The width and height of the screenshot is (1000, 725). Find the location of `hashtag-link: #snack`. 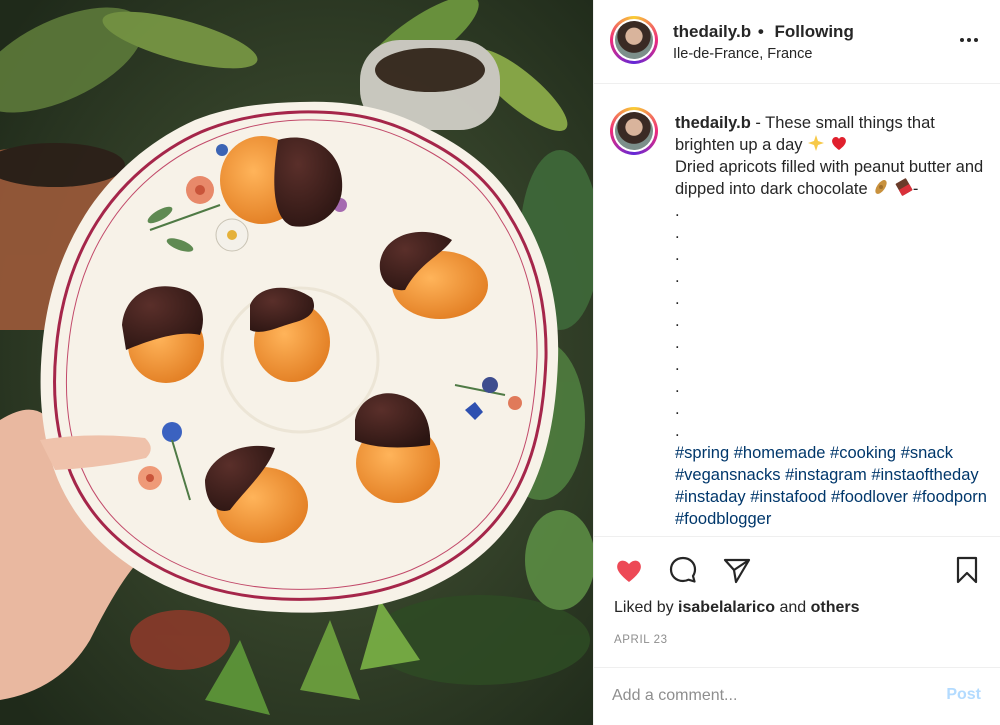

hashtag-link: #snack is located at coordinates (927, 453).